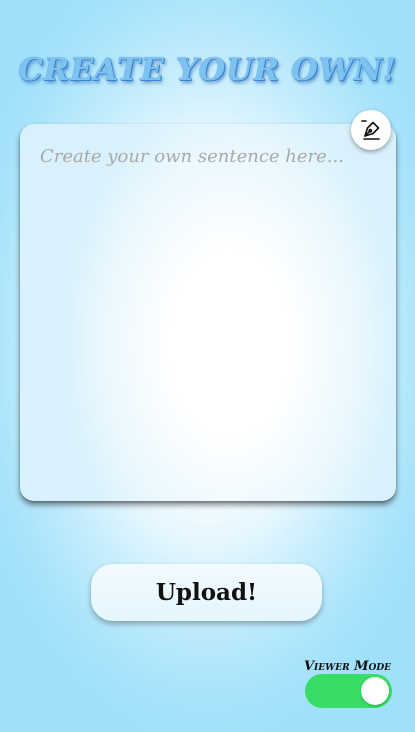  I want to click on page-title: CREATE YOUR OWN!, so click(207, 70).